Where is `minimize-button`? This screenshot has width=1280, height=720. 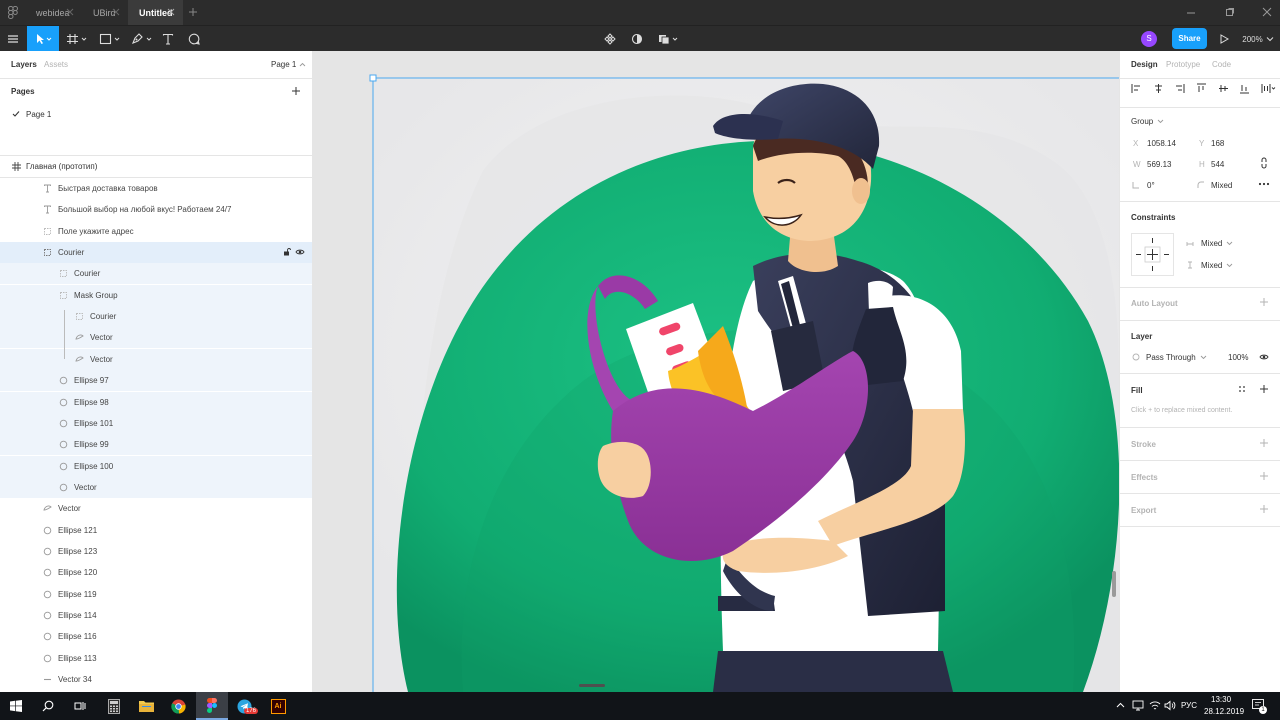 minimize-button is located at coordinates (1191, 13).